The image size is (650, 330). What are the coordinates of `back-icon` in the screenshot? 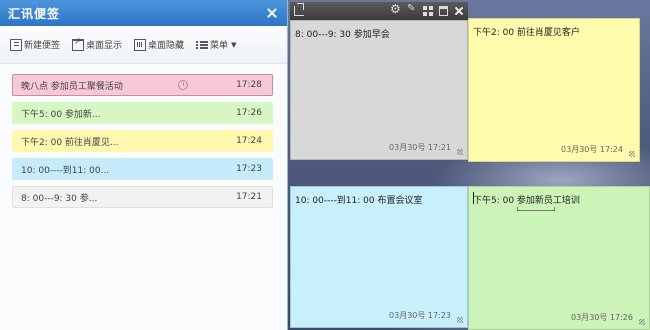 It's located at (299, 9).